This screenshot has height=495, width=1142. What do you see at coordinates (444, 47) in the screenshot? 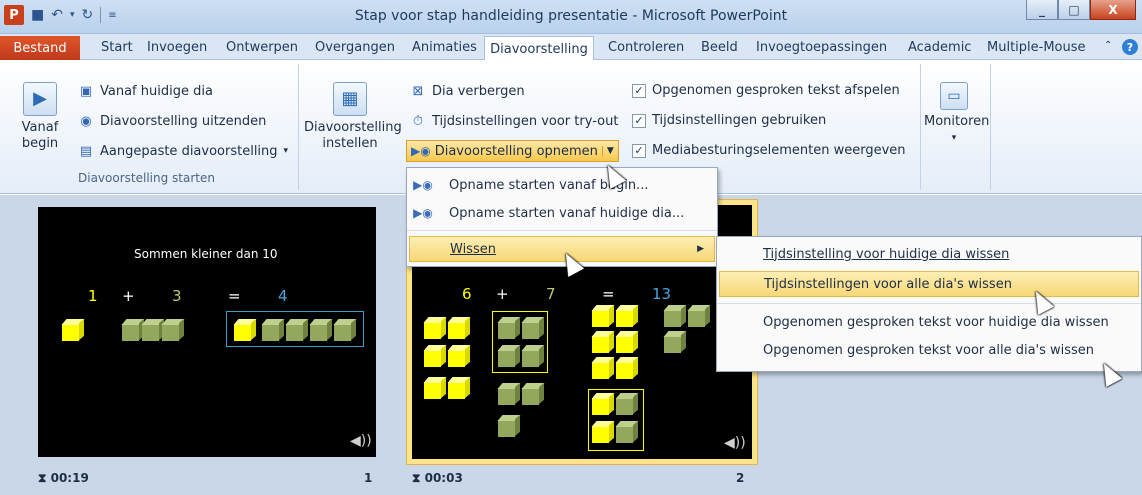
I see `tab-animaties: Animaties` at bounding box center [444, 47].